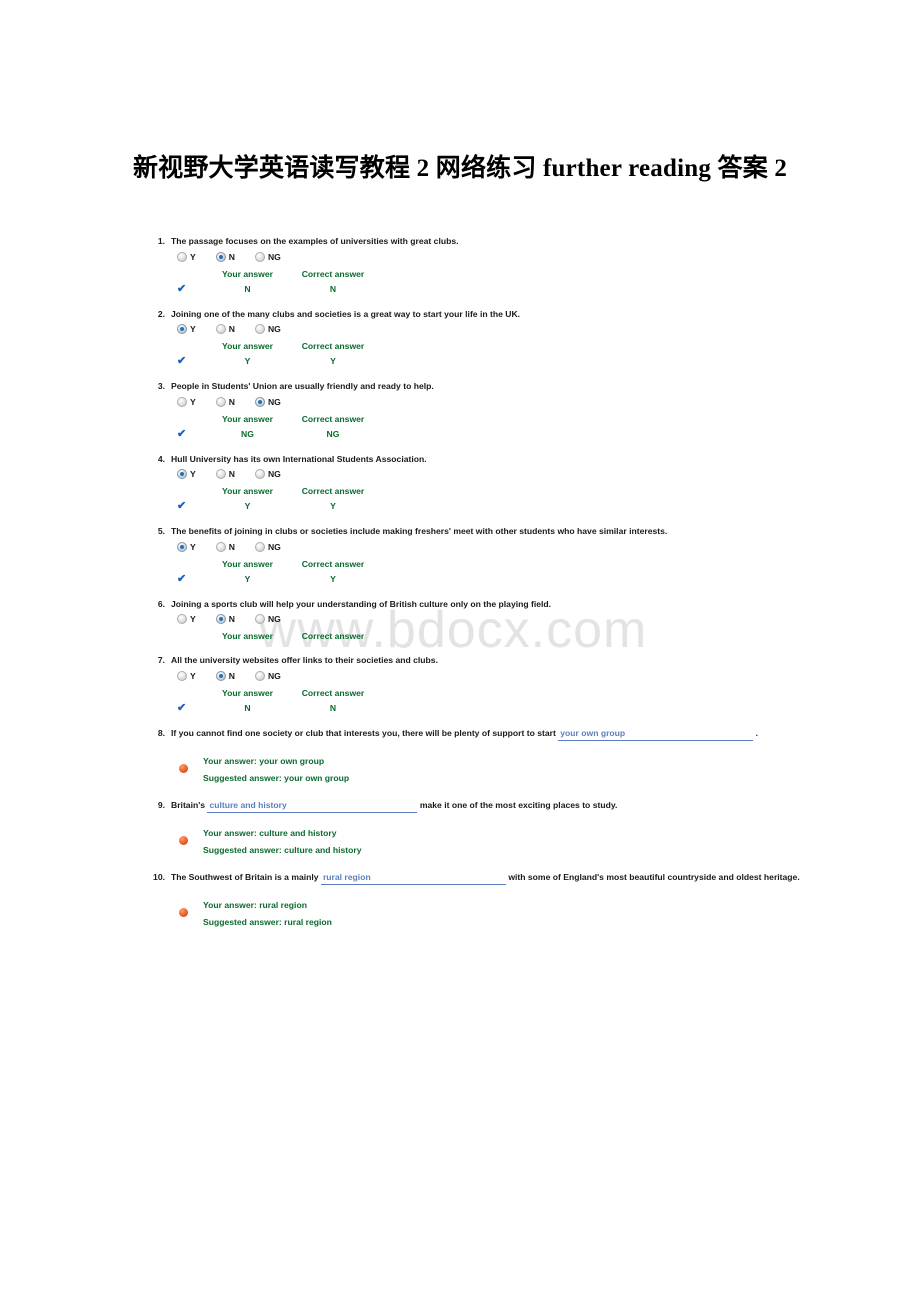  Describe the element at coordinates (756, 732) in the screenshot. I see `fill-in-text-after: .` at that location.